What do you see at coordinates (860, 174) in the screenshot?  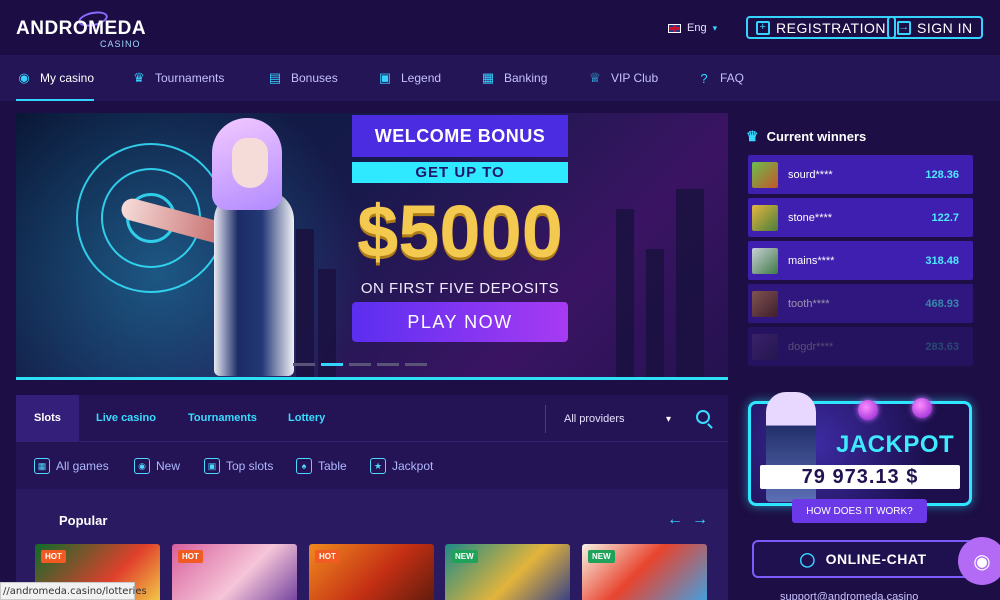 I see `winner-row: sourd**** 128.36` at bounding box center [860, 174].